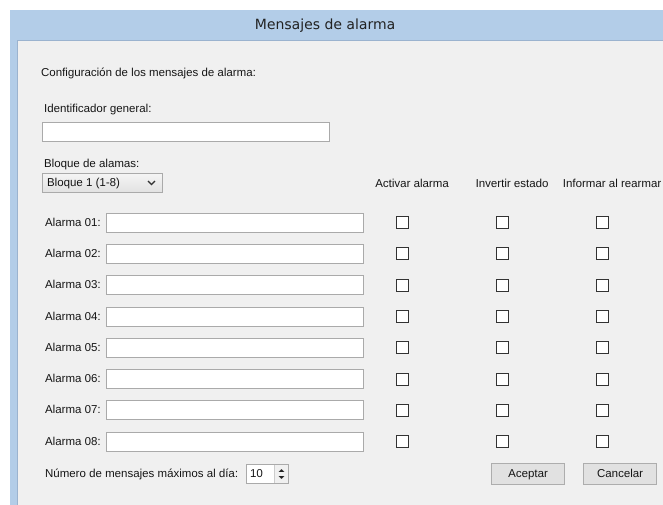 The image size is (663, 505). Describe the element at coordinates (73, 316) in the screenshot. I see `alarm-label: Alarma 04:` at that location.